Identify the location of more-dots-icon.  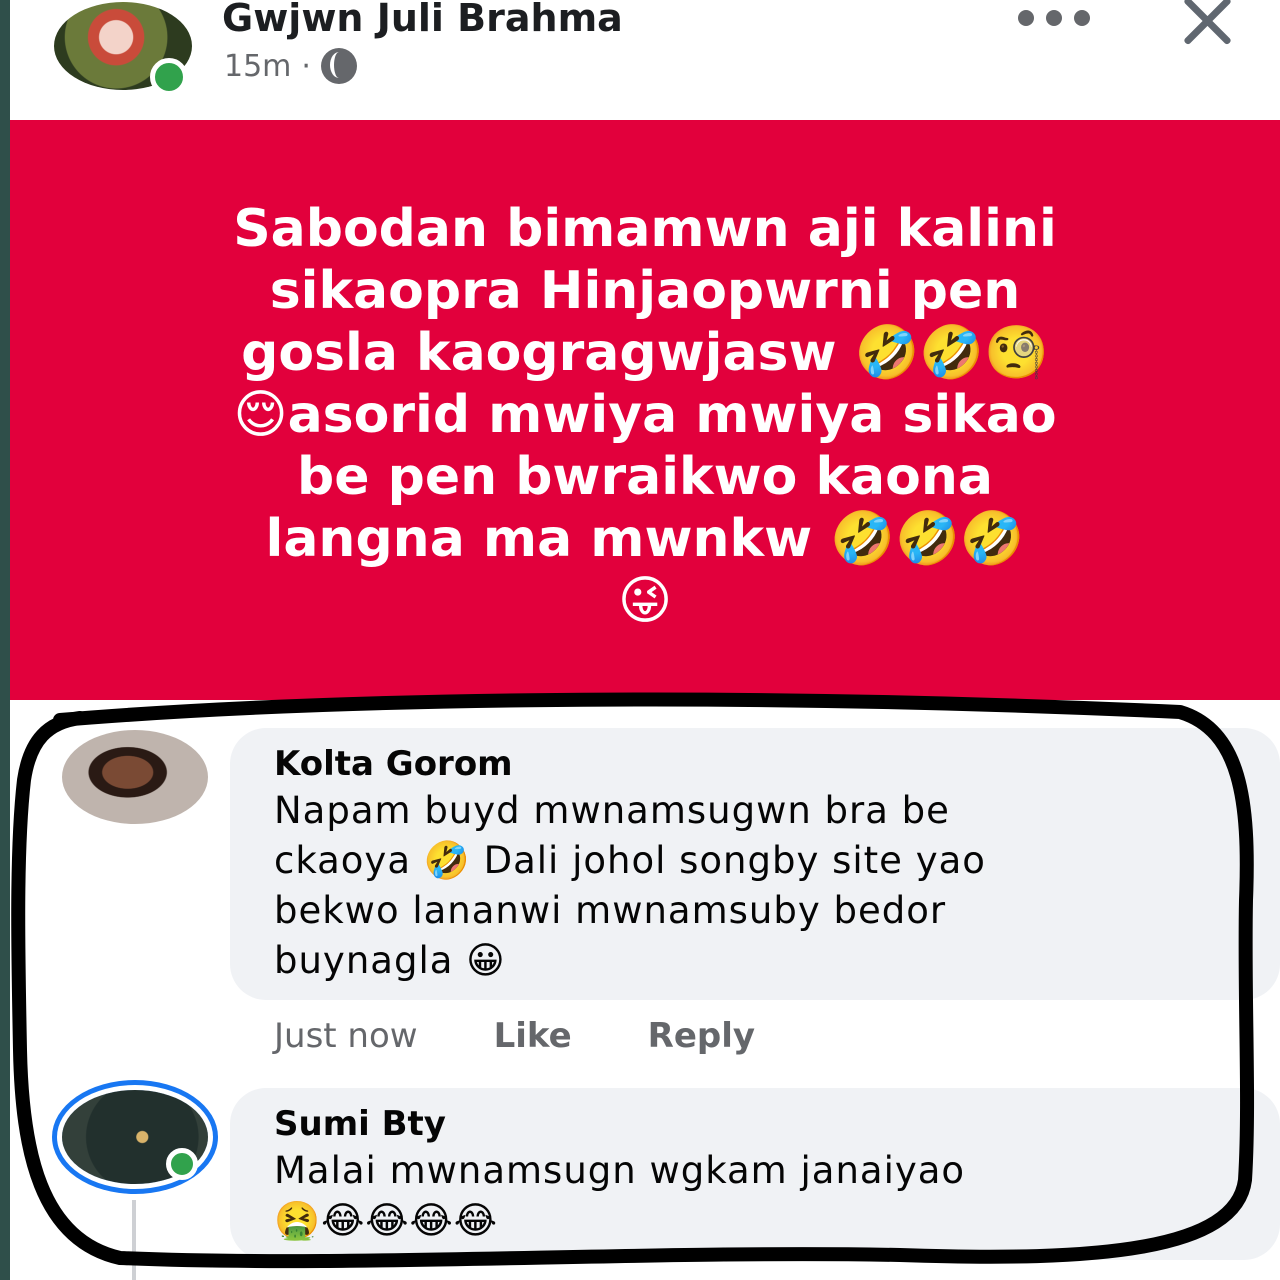
(1054, 18).